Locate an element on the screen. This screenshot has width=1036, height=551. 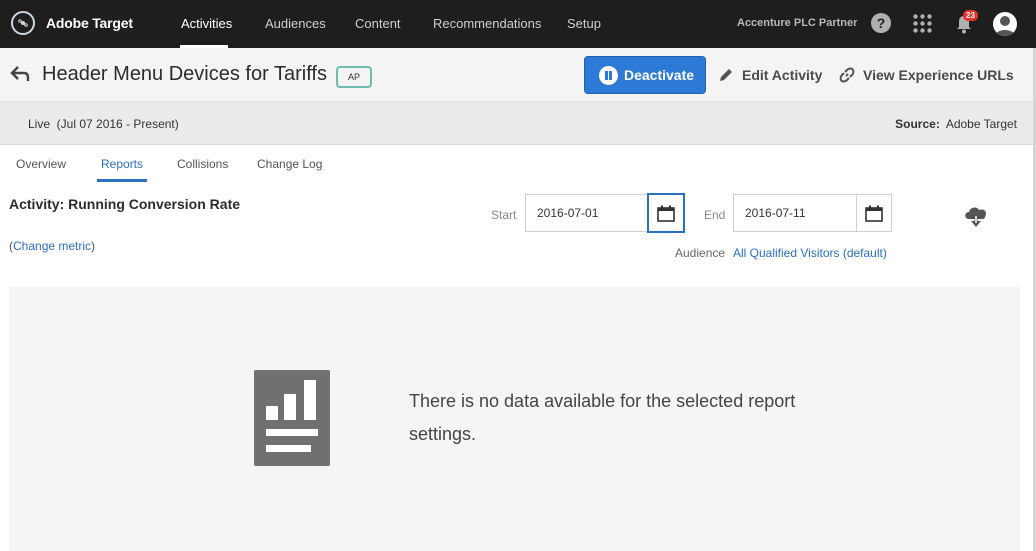
back-arrow-icon is located at coordinates (20, 74).